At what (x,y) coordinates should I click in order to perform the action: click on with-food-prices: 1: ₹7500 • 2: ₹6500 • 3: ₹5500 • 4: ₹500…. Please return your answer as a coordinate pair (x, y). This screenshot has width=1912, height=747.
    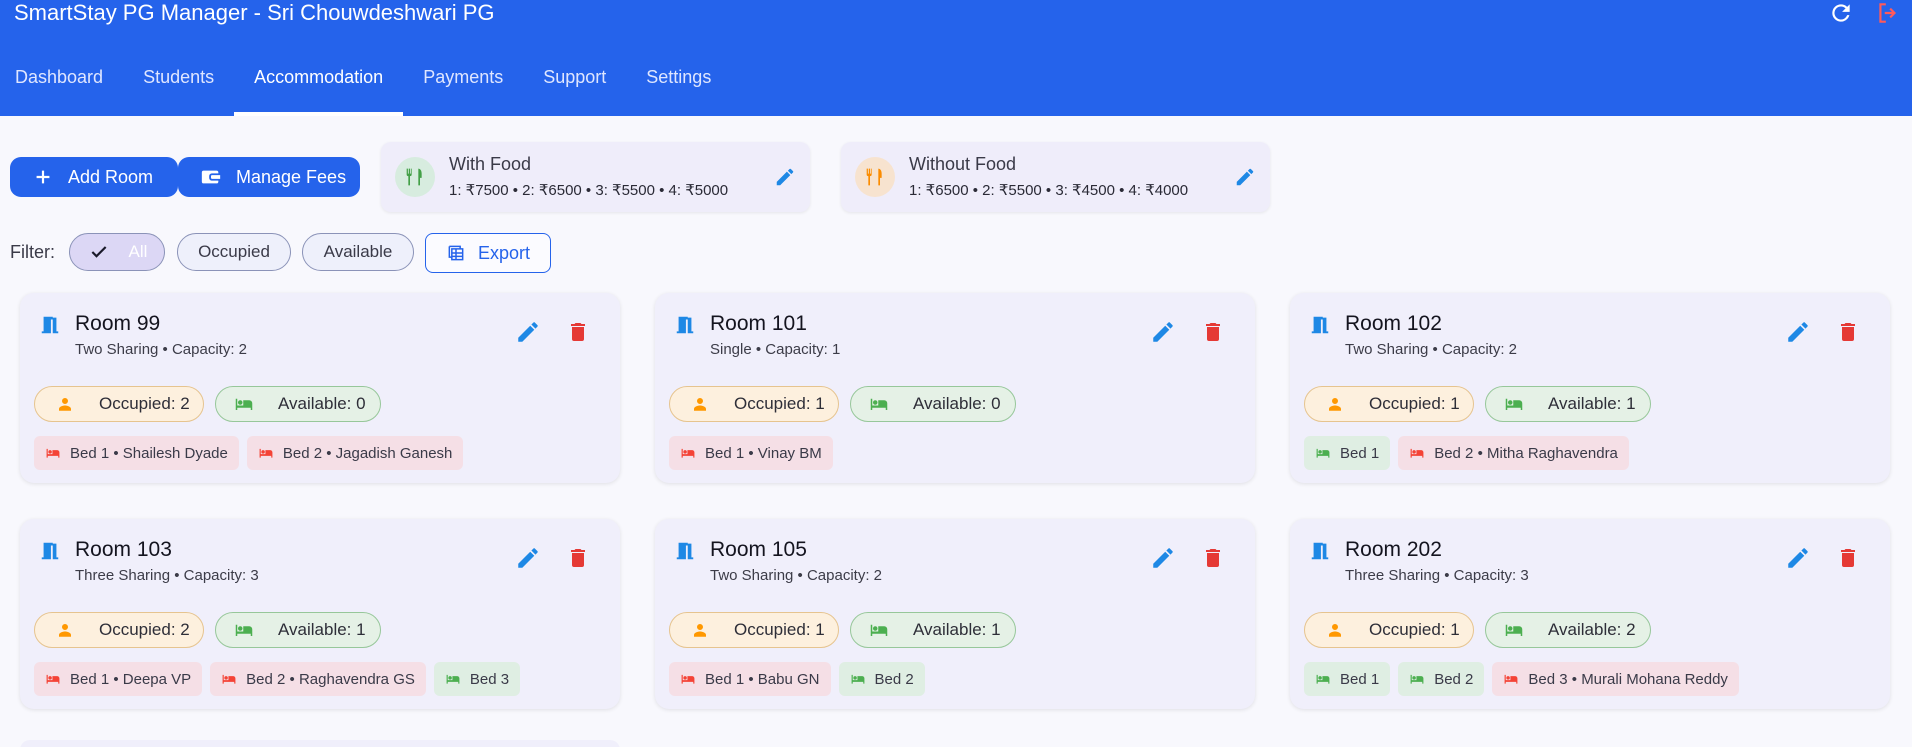
    Looking at the image, I should click on (589, 190).